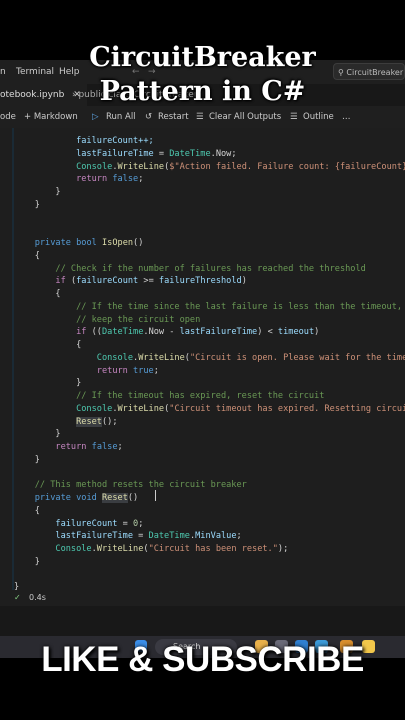 This screenshot has height=720, width=405. I want to click on code-token: IsOpen, so click(118, 243).